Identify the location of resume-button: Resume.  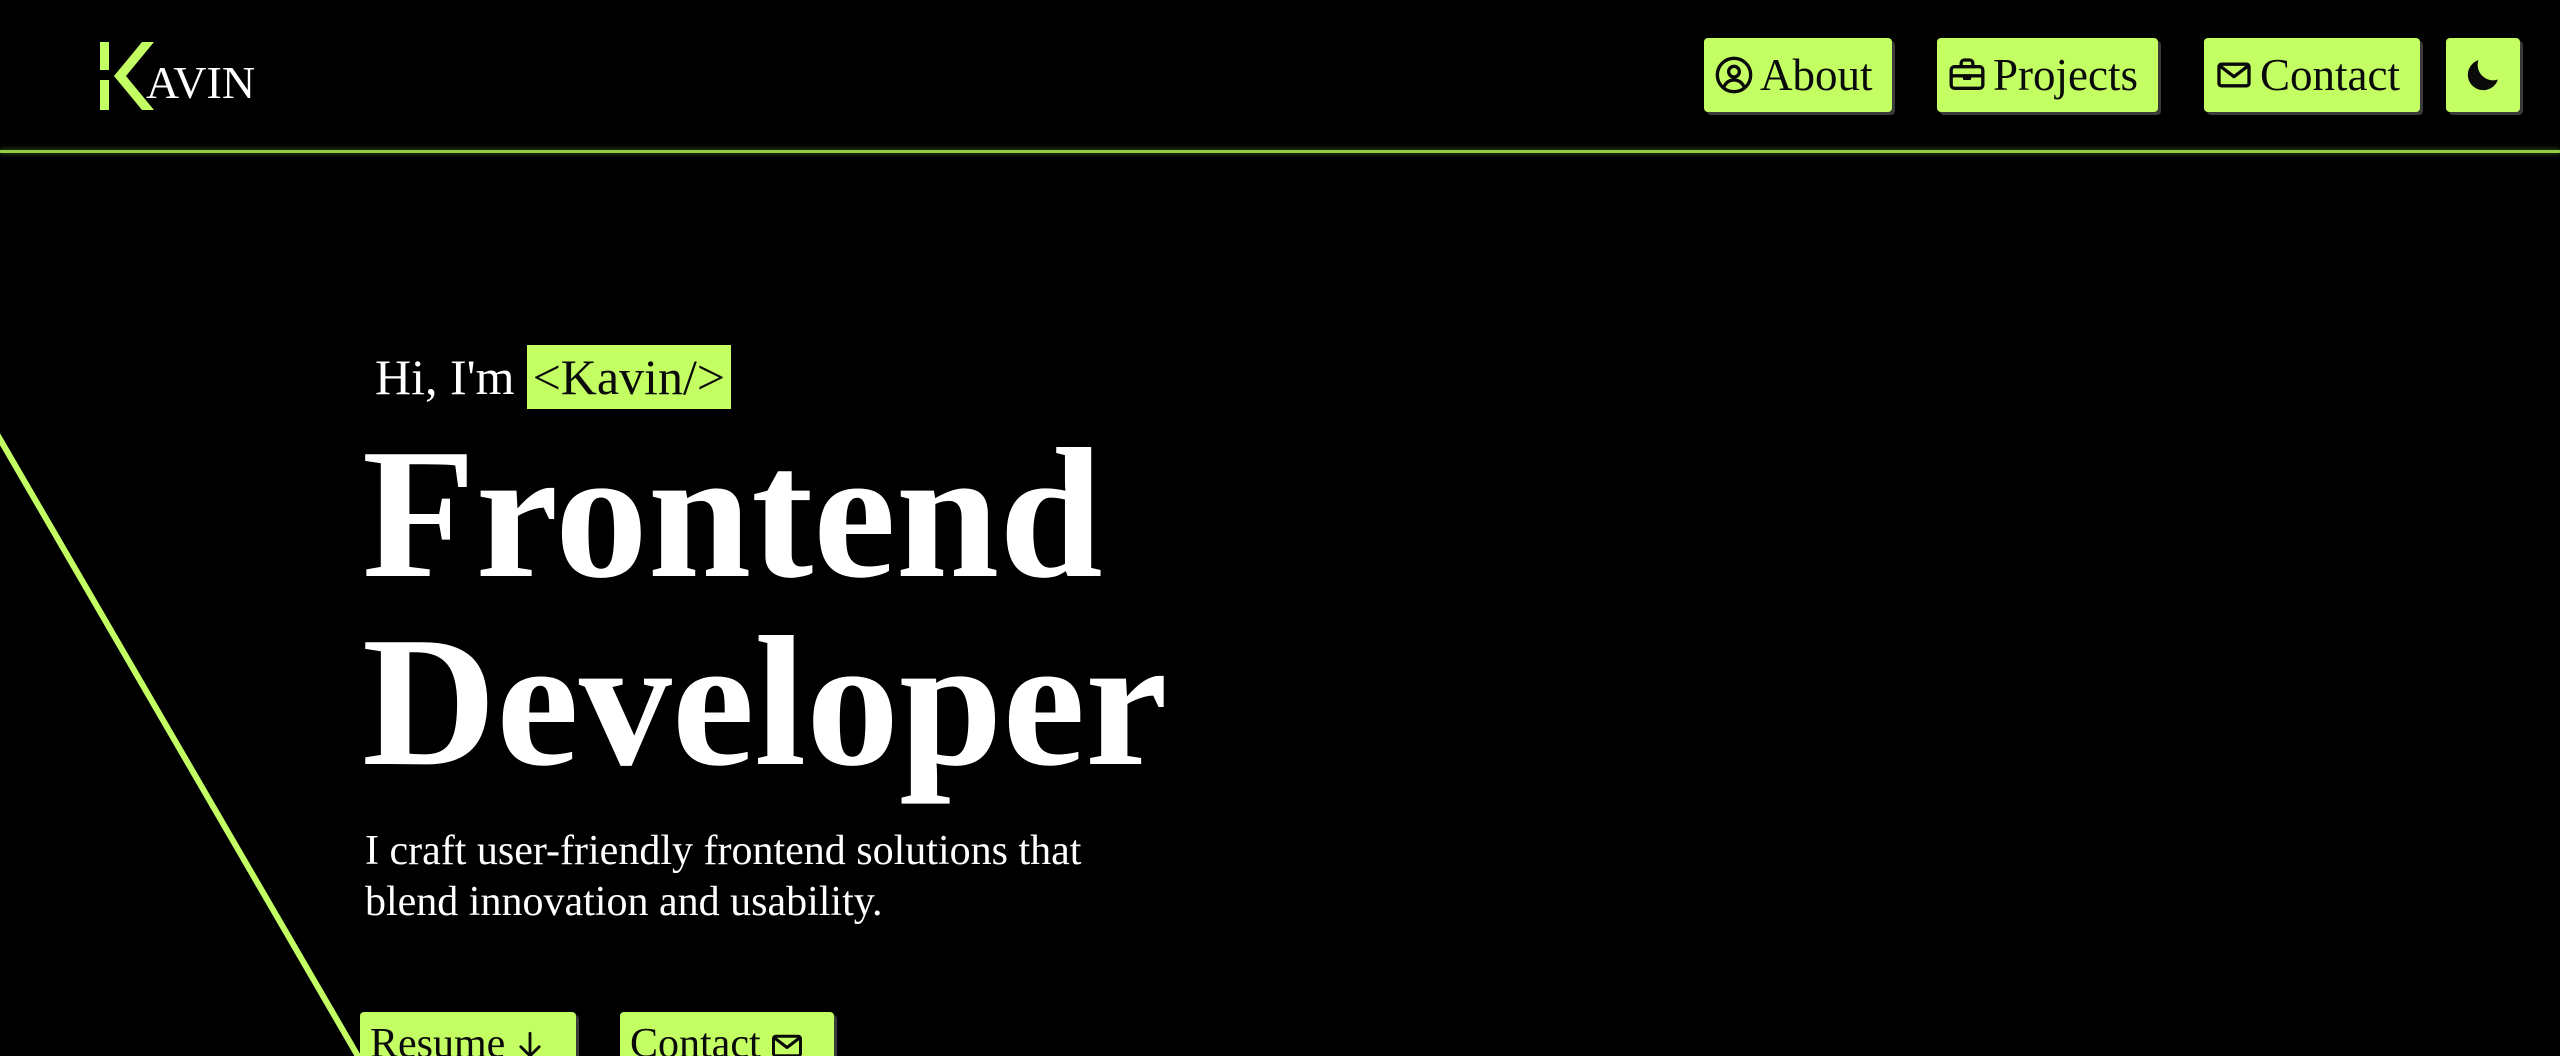
(468, 1034).